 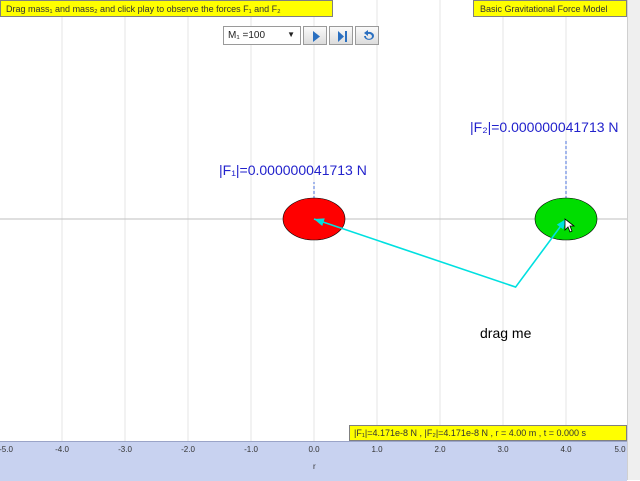 What do you see at coordinates (314, 449) in the screenshot?
I see `tick-label: 0.0` at bounding box center [314, 449].